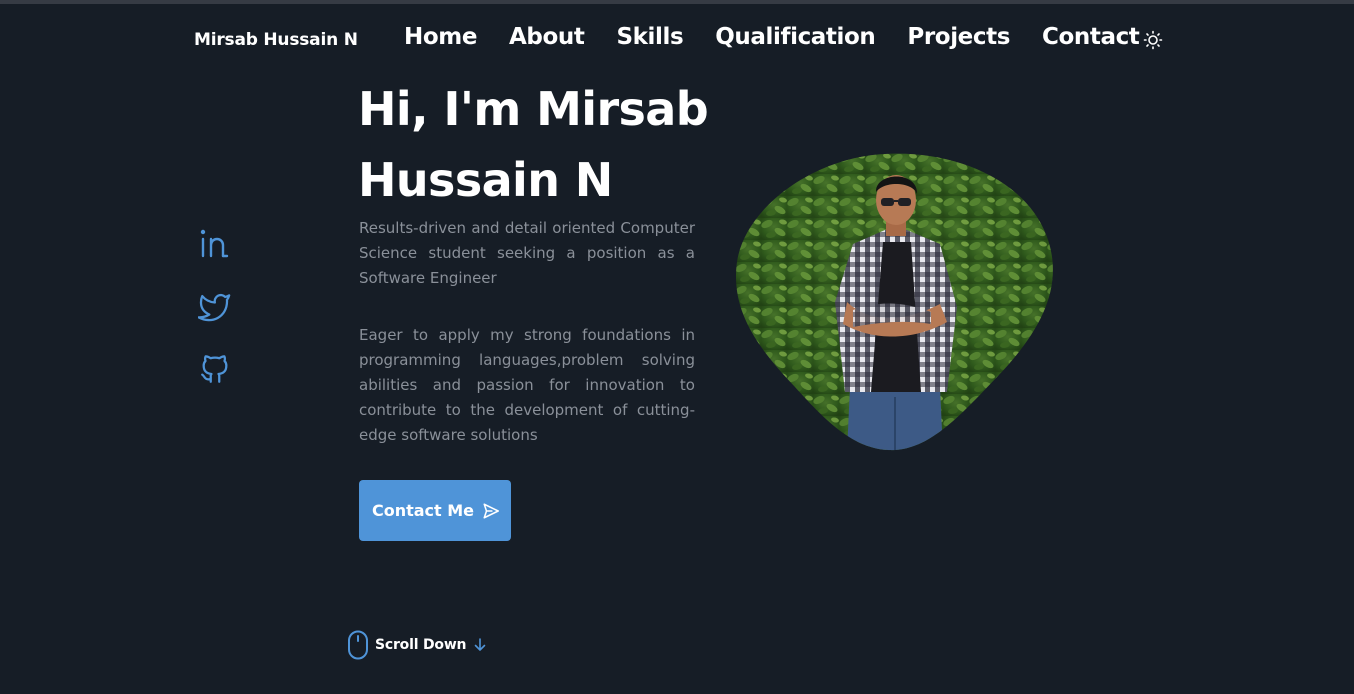 This screenshot has height=694, width=1354. Describe the element at coordinates (440, 37) in the screenshot. I see `nav-home: Home` at that location.